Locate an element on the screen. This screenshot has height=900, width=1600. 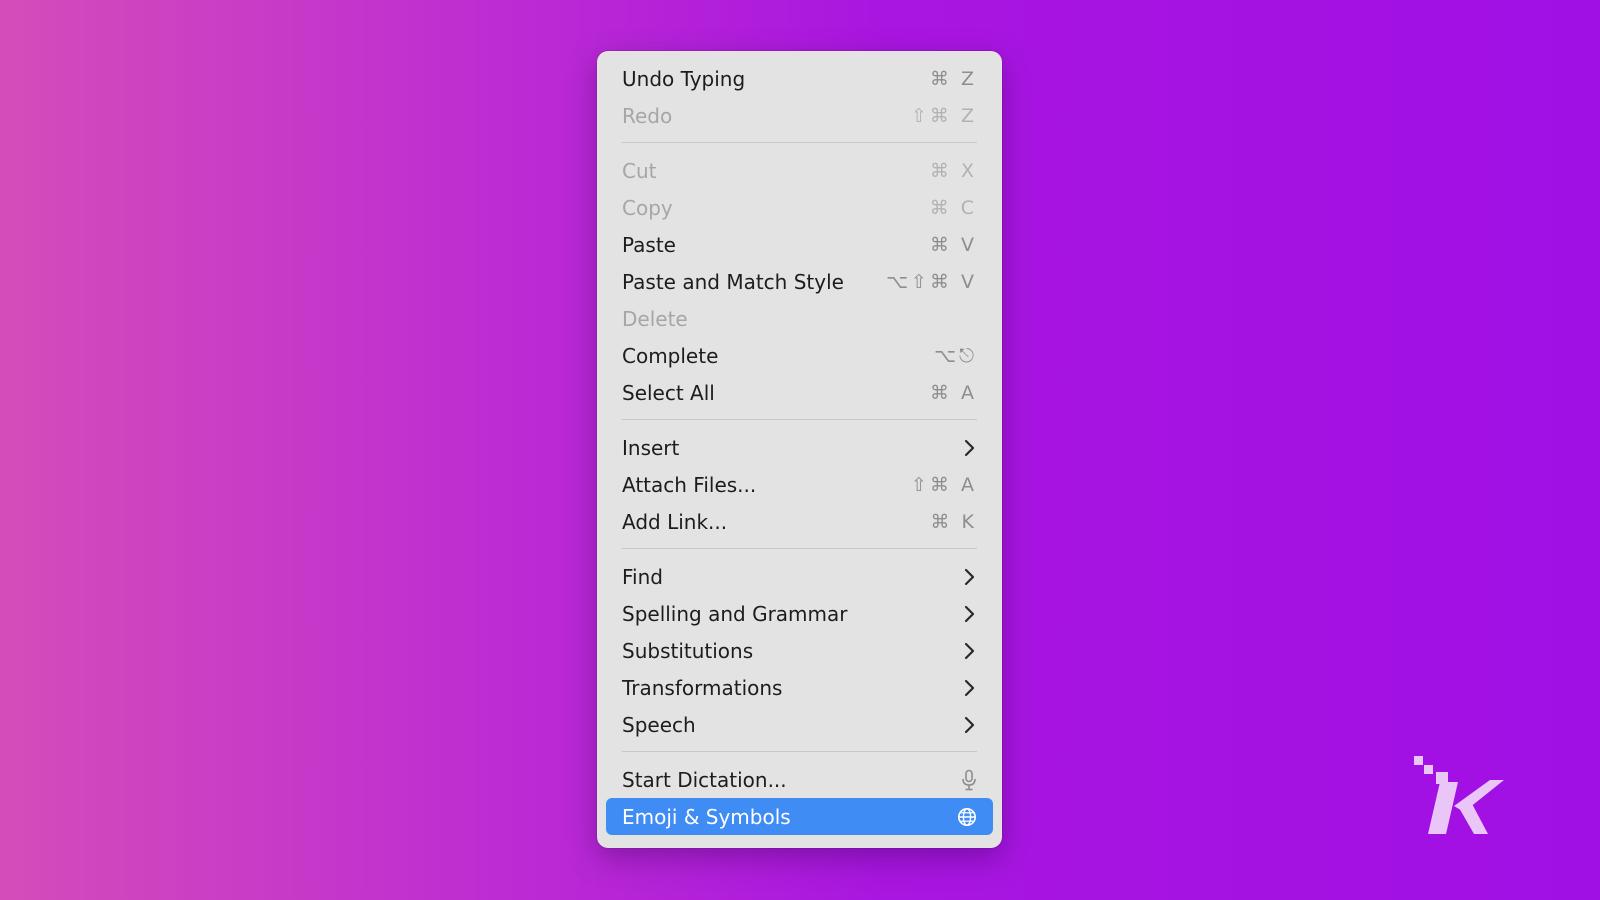
menu-item-label: Insert is located at coordinates (651, 447).